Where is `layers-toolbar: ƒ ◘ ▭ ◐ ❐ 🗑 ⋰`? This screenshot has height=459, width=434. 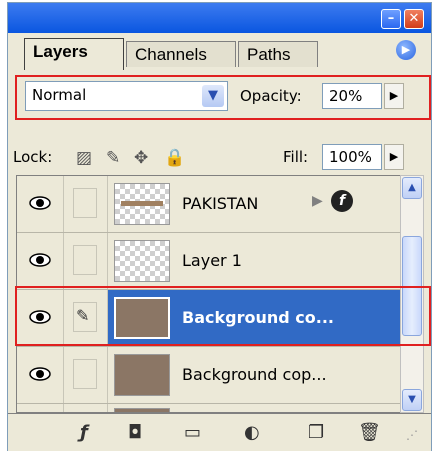
layers-toolbar: ƒ ◘ ▭ ◐ ❐ 🗑 ⋰ is located at coordinates (219, 432).